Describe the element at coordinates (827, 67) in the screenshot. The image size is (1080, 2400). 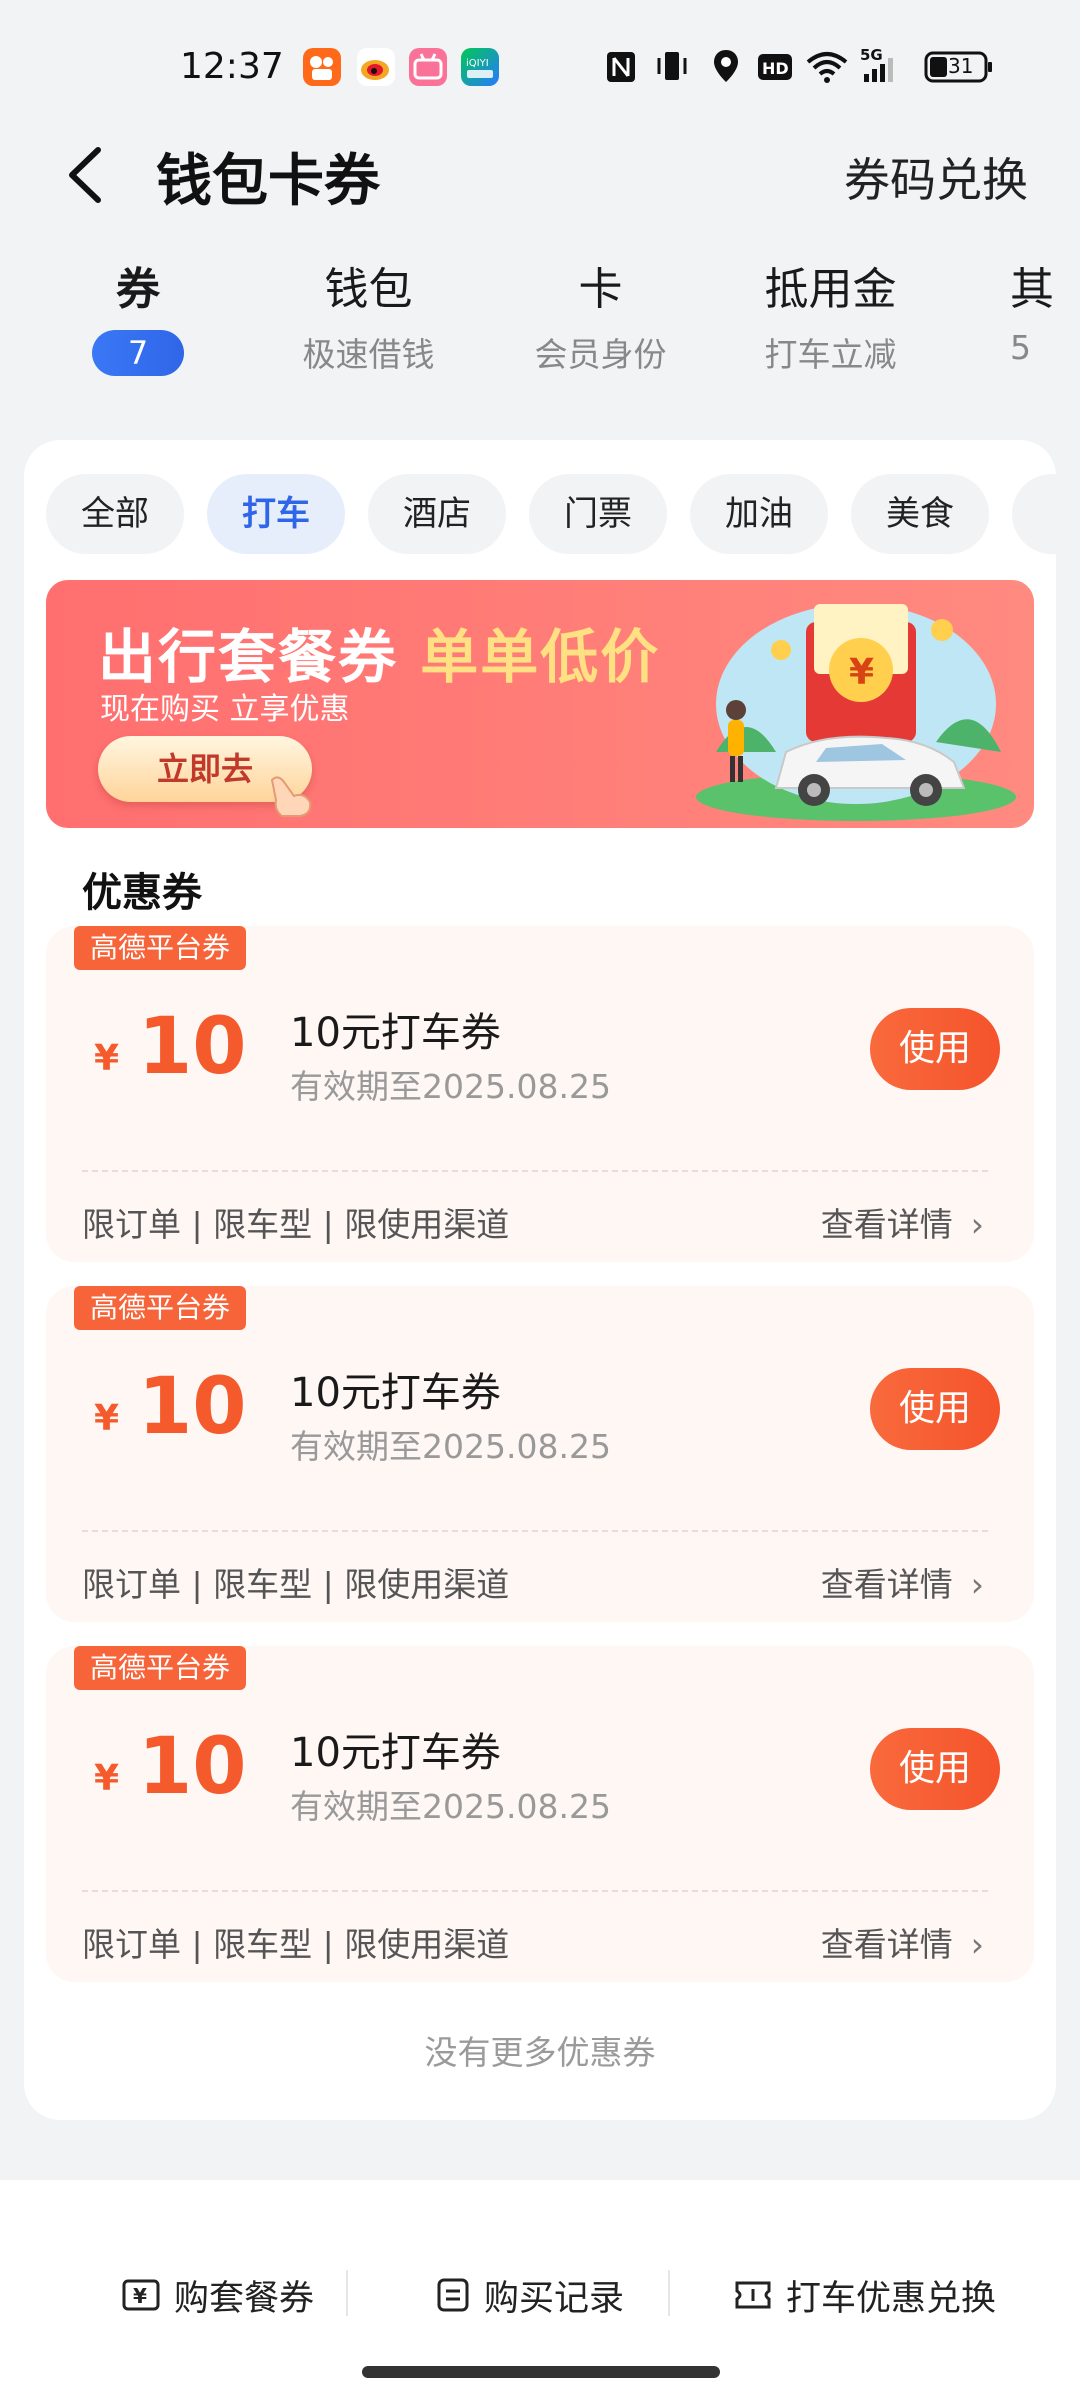
I see `wifi-icon` at that location.